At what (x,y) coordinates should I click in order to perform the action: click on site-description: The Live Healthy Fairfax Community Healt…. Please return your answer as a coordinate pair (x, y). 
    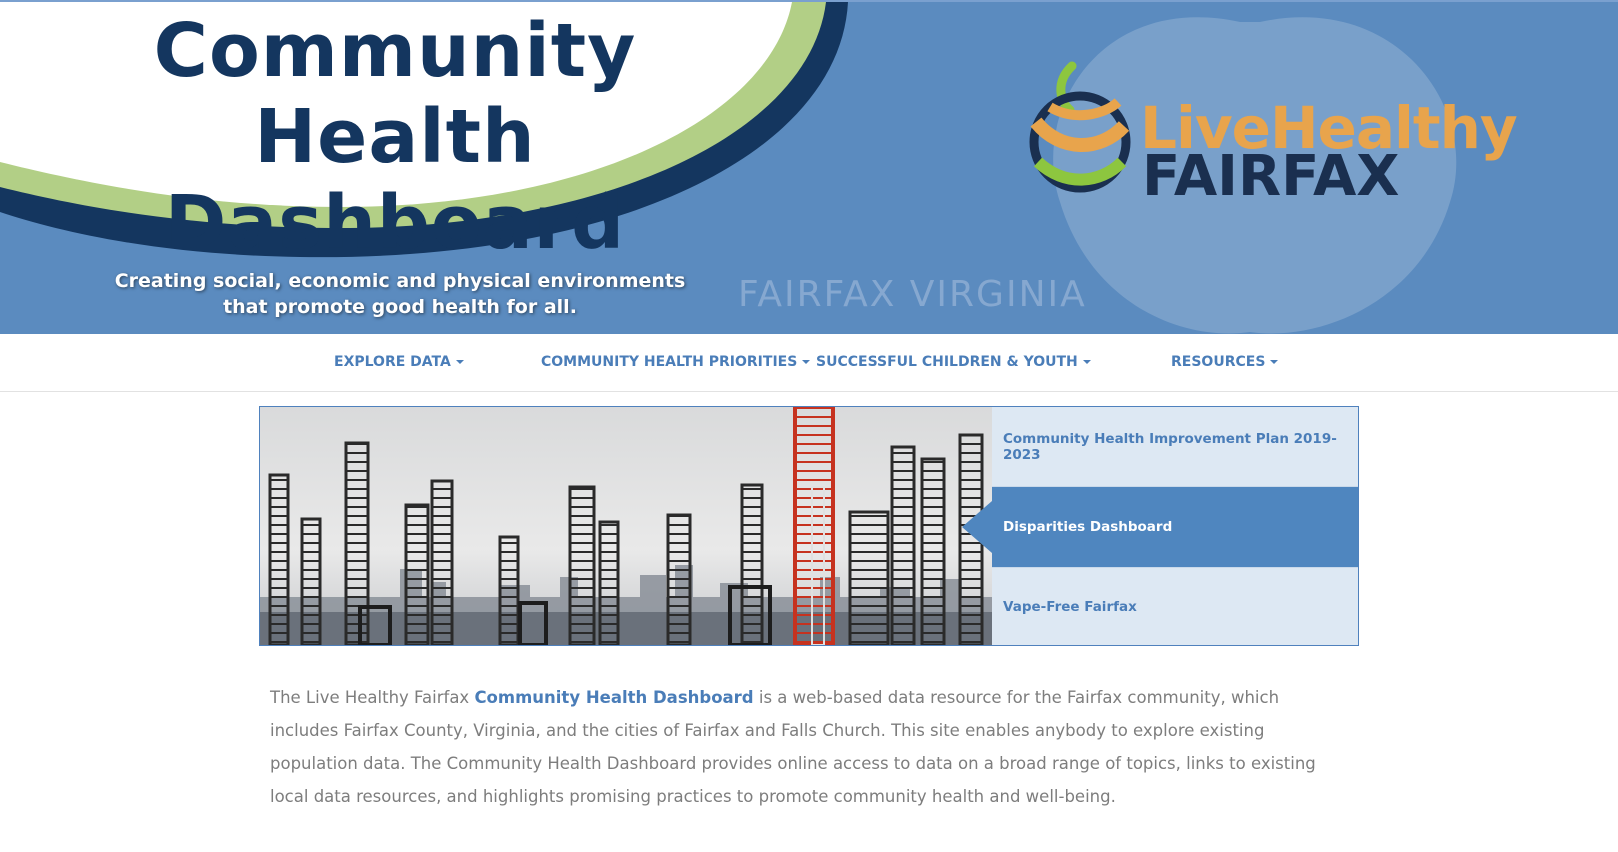
    Looking at the image, I should click on (810, 747).